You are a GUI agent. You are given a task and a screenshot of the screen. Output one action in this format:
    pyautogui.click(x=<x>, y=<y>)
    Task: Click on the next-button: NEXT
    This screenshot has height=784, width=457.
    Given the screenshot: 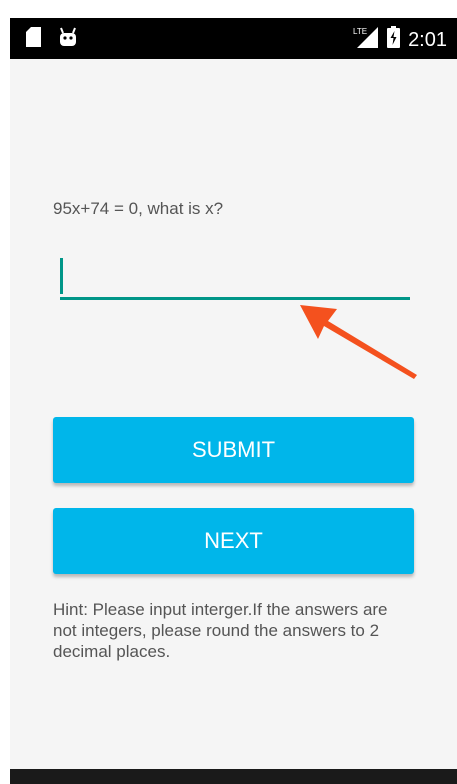 What is the action you would take?
    pyautogui.click(x=233, y=541)
    